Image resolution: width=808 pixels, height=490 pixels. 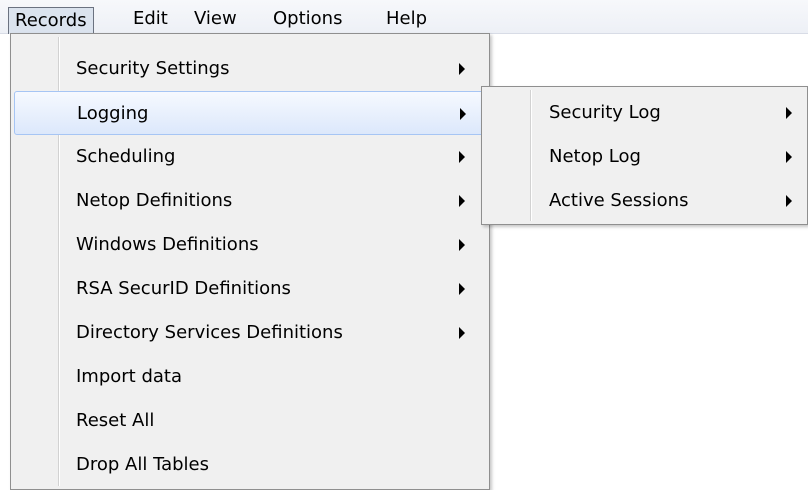 I want to click on records-menu-label: Records, so click(x=51, y=20).